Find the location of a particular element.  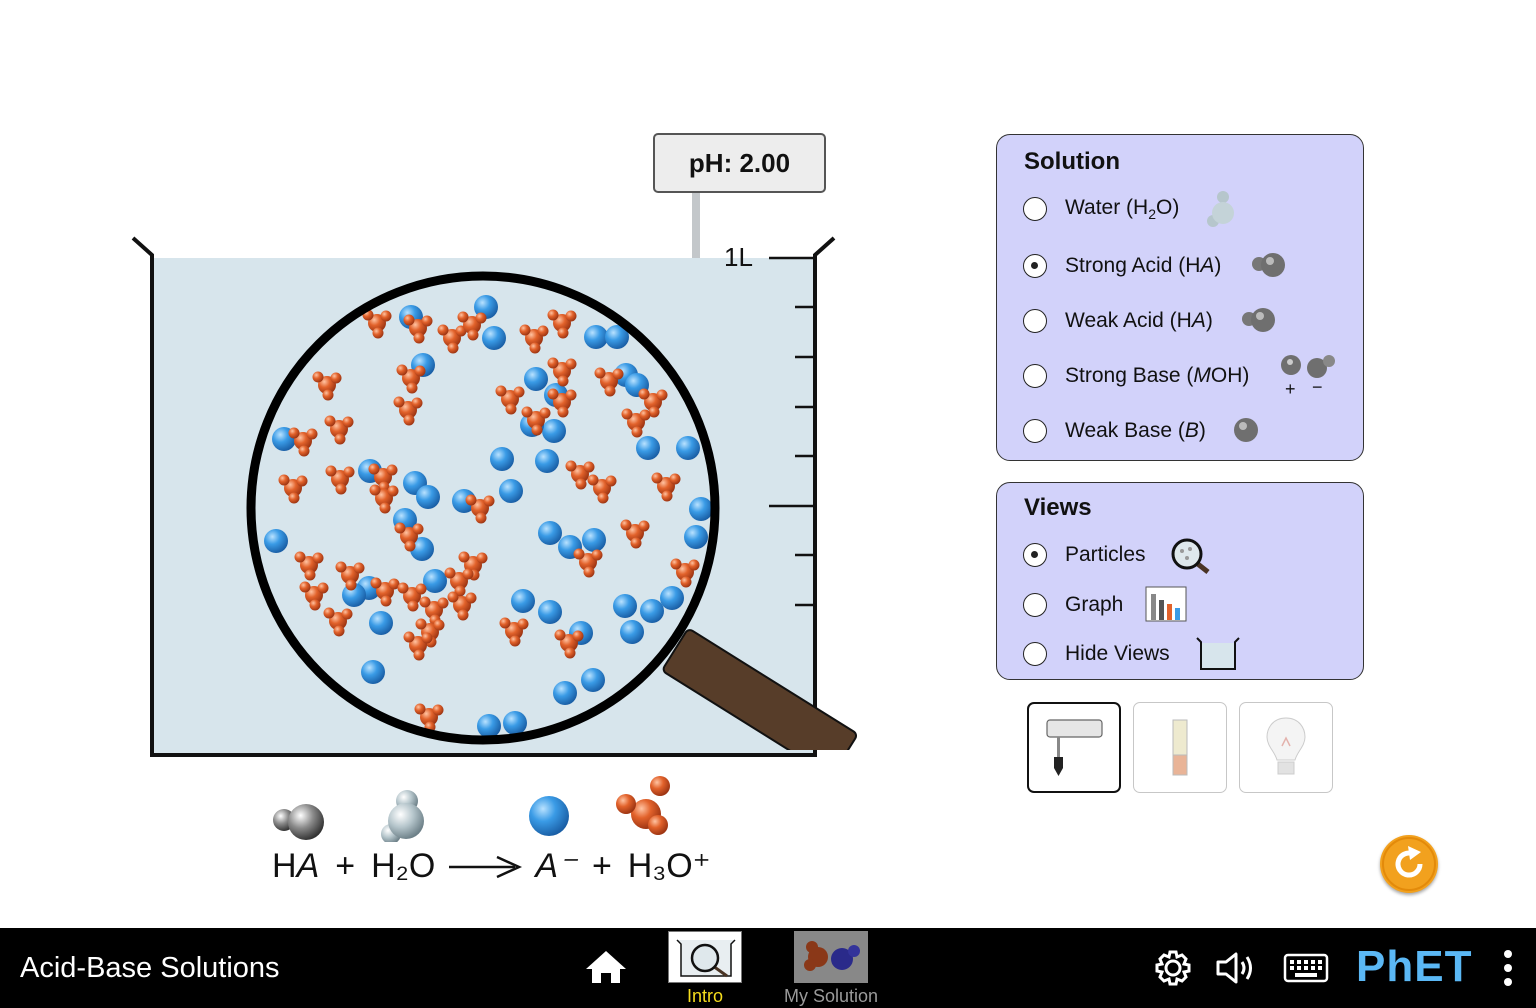

conductivity-tool-button is located at coordinates (1286, 747).